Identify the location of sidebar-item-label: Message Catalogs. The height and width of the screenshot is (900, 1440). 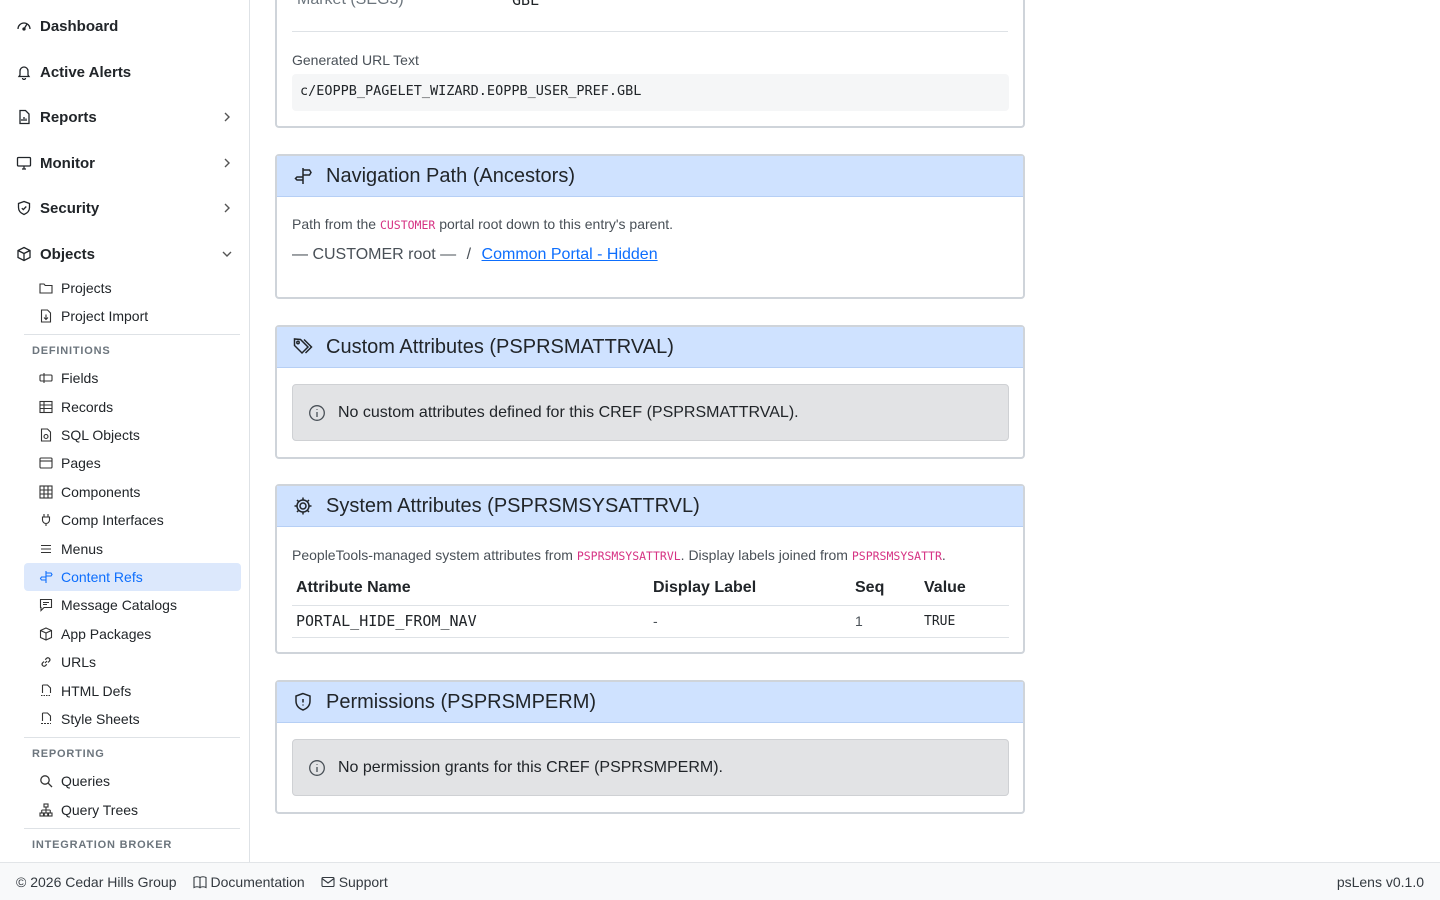
(119, 605).